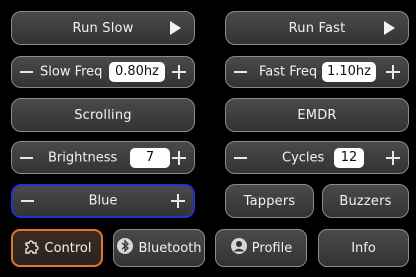 The image size is (416, 277). I want to click on fast-freq-stepper: Fast Freq 1.10hz, so click(317, 72).